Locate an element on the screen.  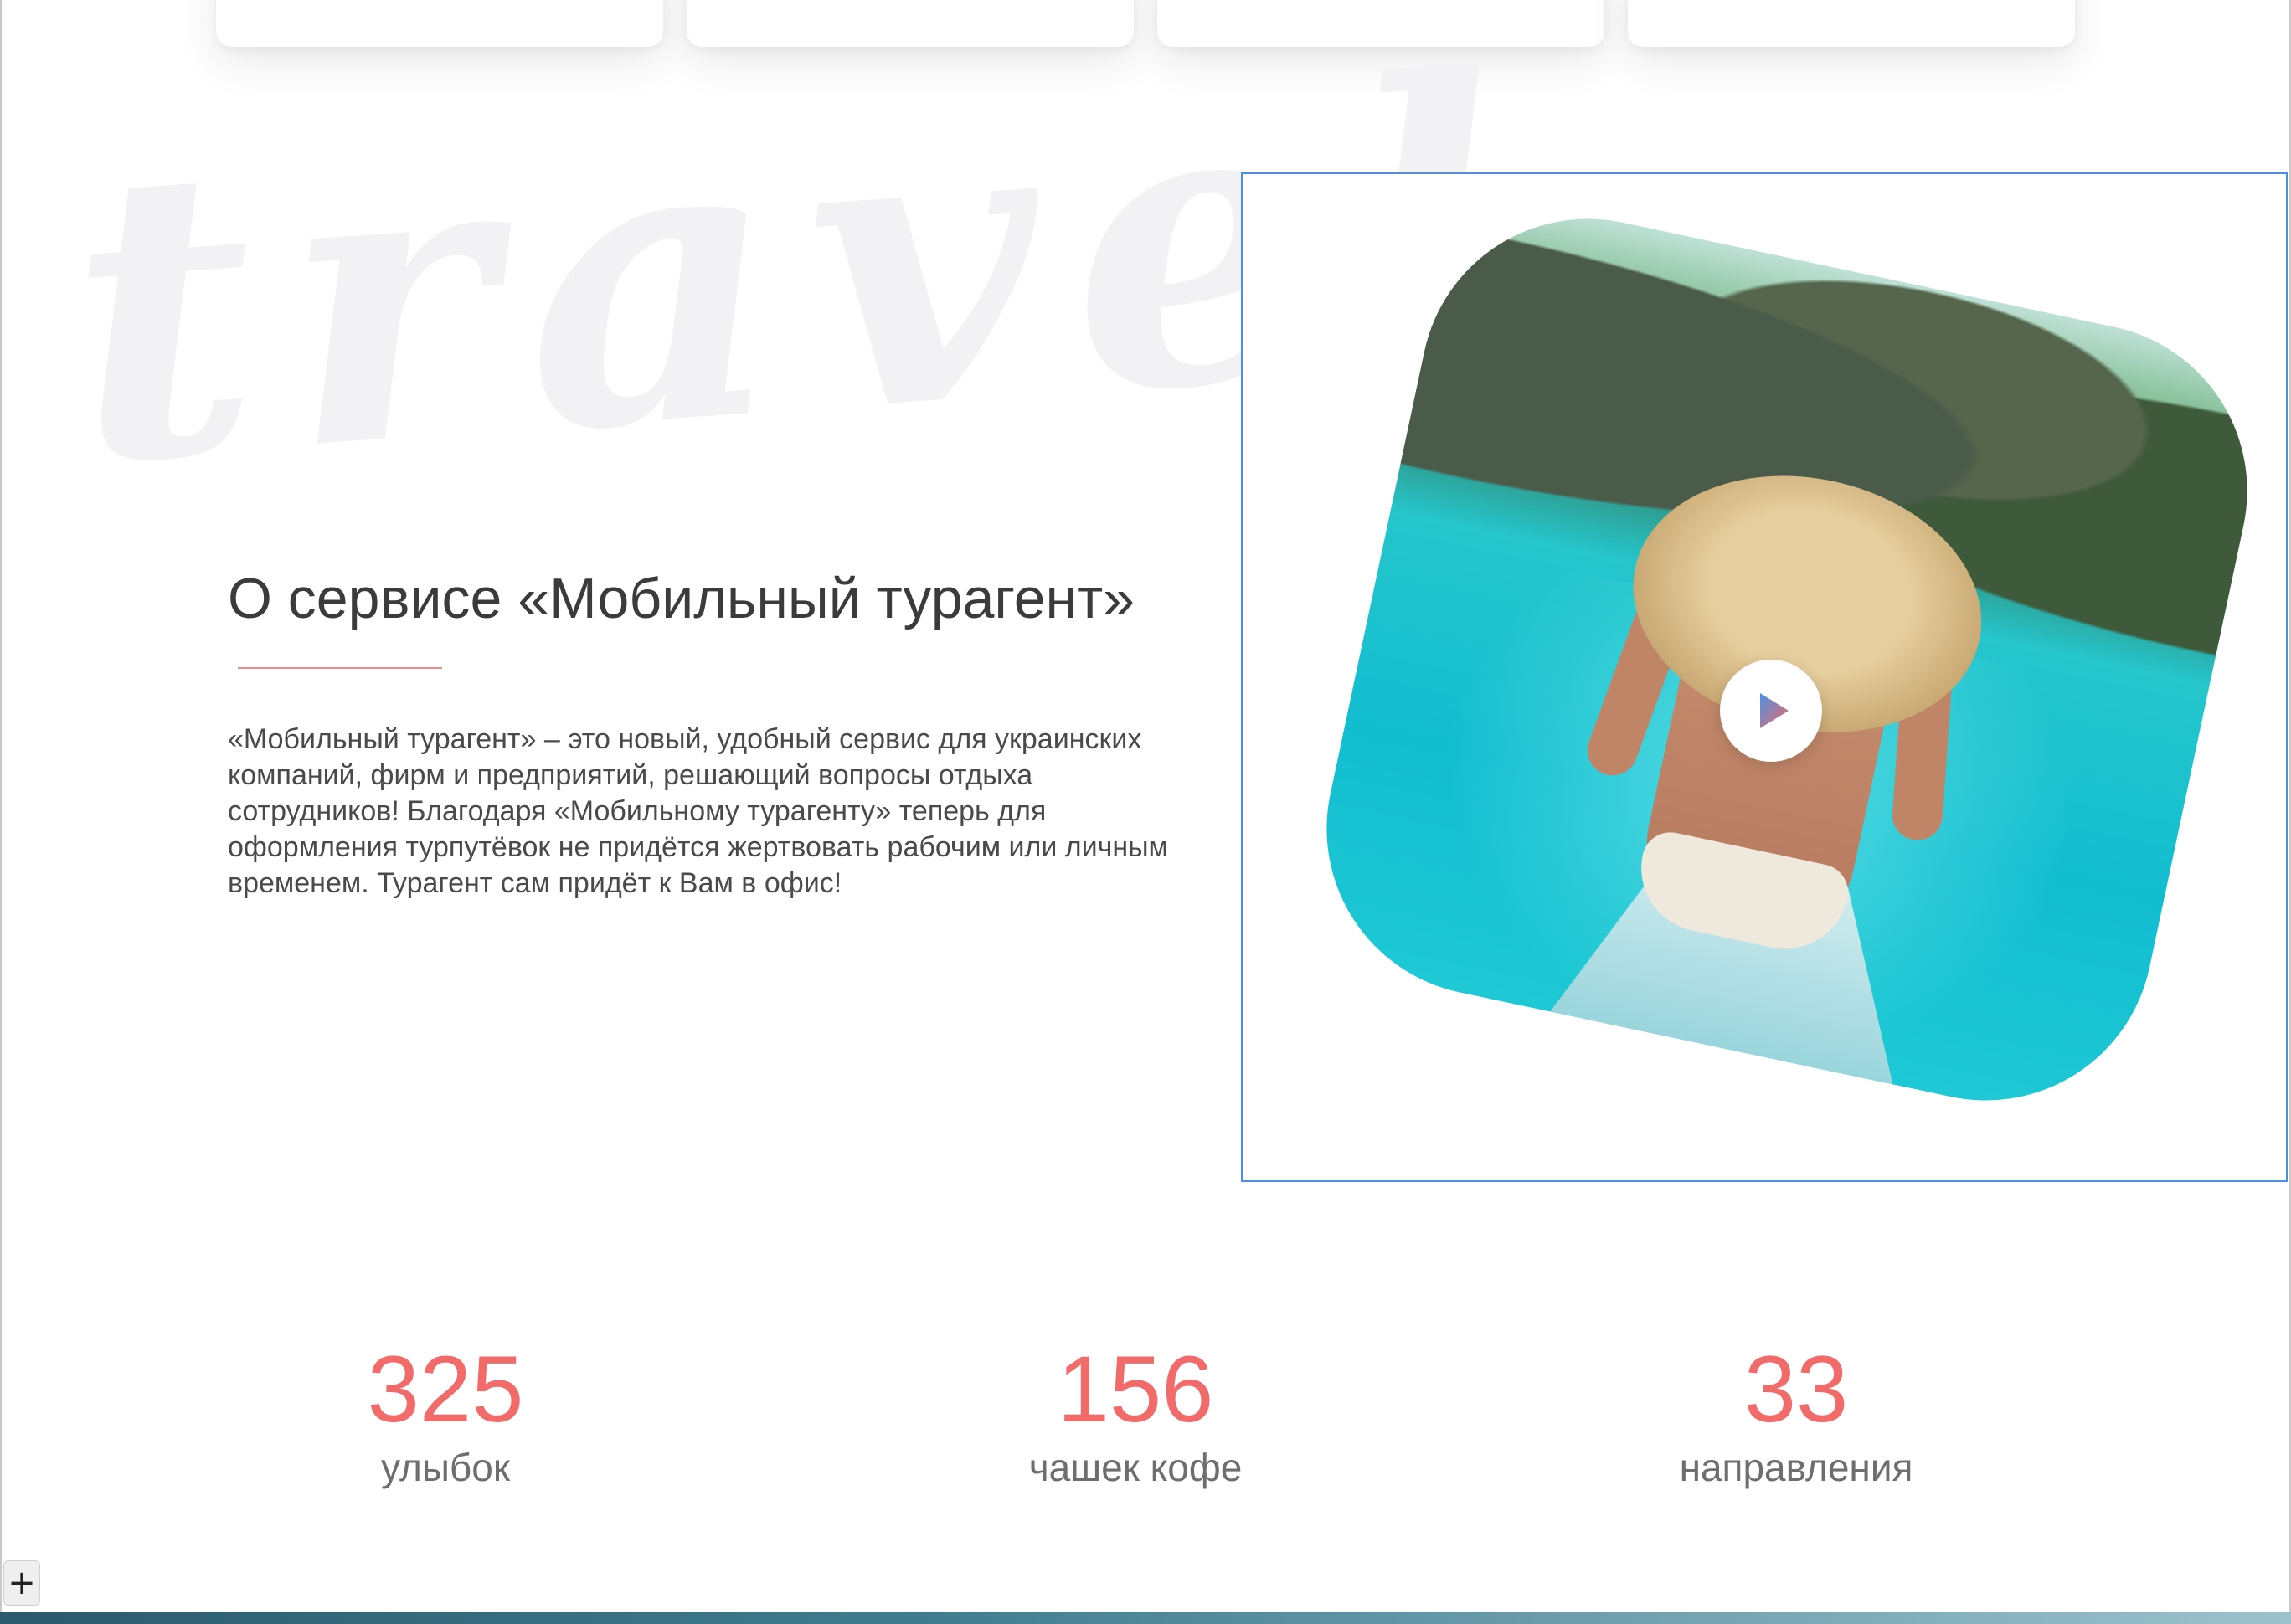
play-icon is located at coordinates (1774, 710).